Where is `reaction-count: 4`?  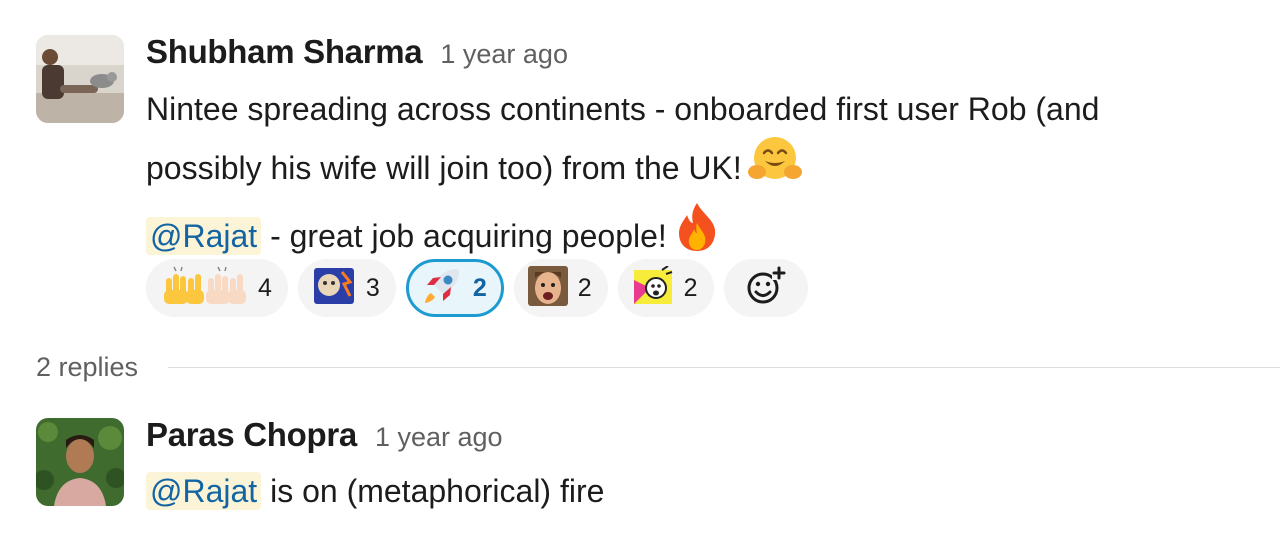 reaction-count: 4 is located at coordinates (265, 287).